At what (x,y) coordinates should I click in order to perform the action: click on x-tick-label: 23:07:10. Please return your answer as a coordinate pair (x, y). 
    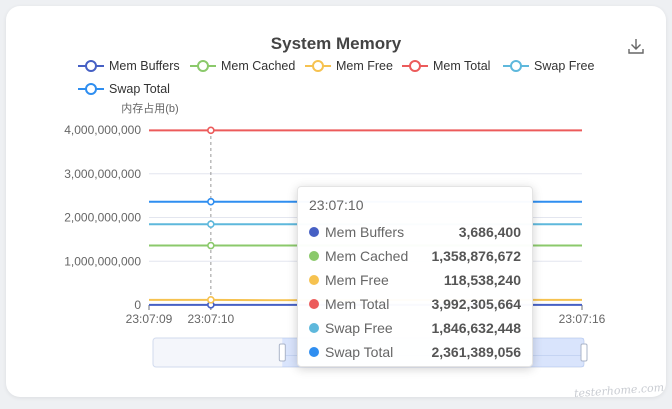
    Looking at the image, I should click on (210, 319).